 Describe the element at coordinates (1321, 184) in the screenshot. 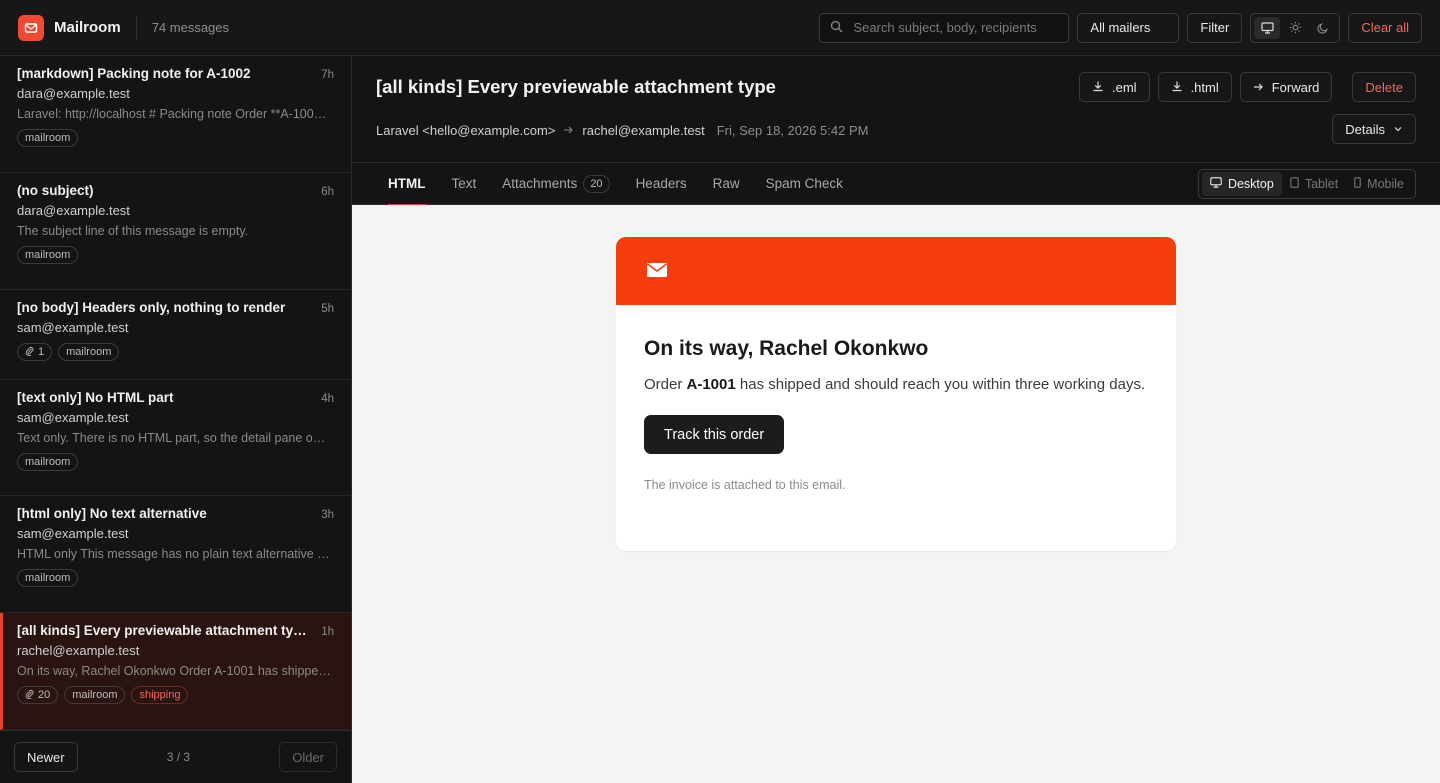

I see `device-tablet-label: Tablet` at that location.